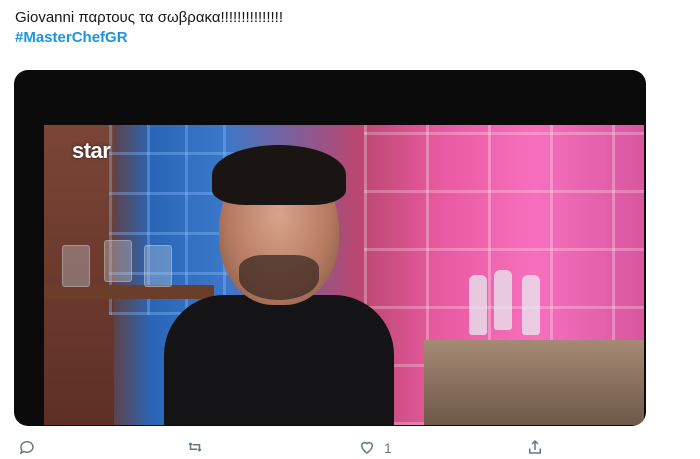  I want to click on like-count: 1, so click(388, 448).